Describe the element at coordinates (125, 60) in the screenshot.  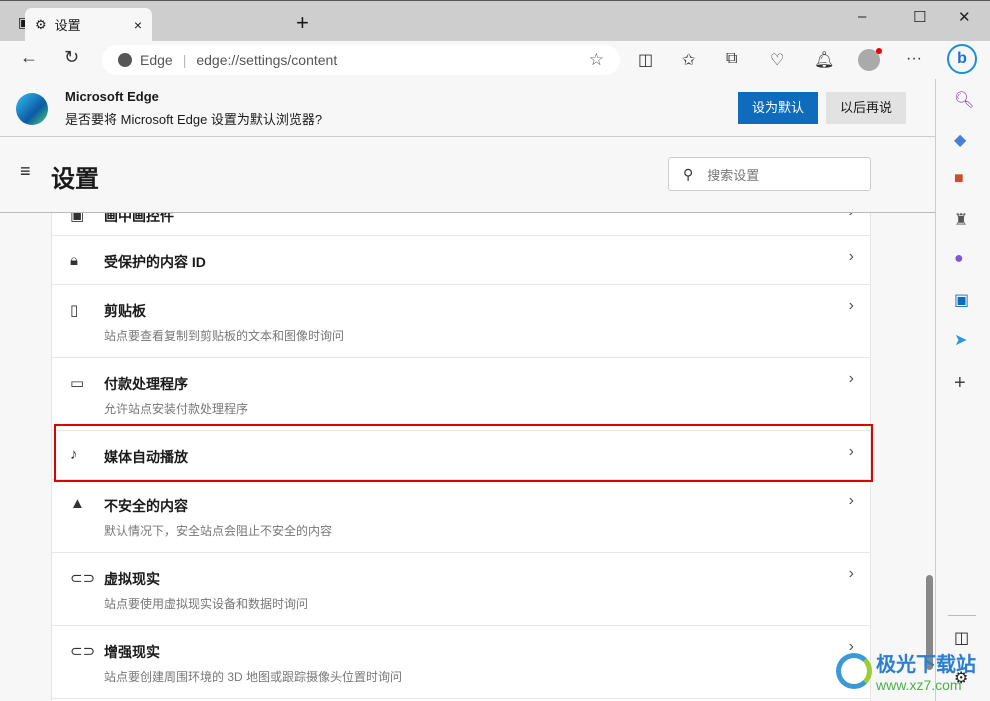
I see `edge-icon` at that location.